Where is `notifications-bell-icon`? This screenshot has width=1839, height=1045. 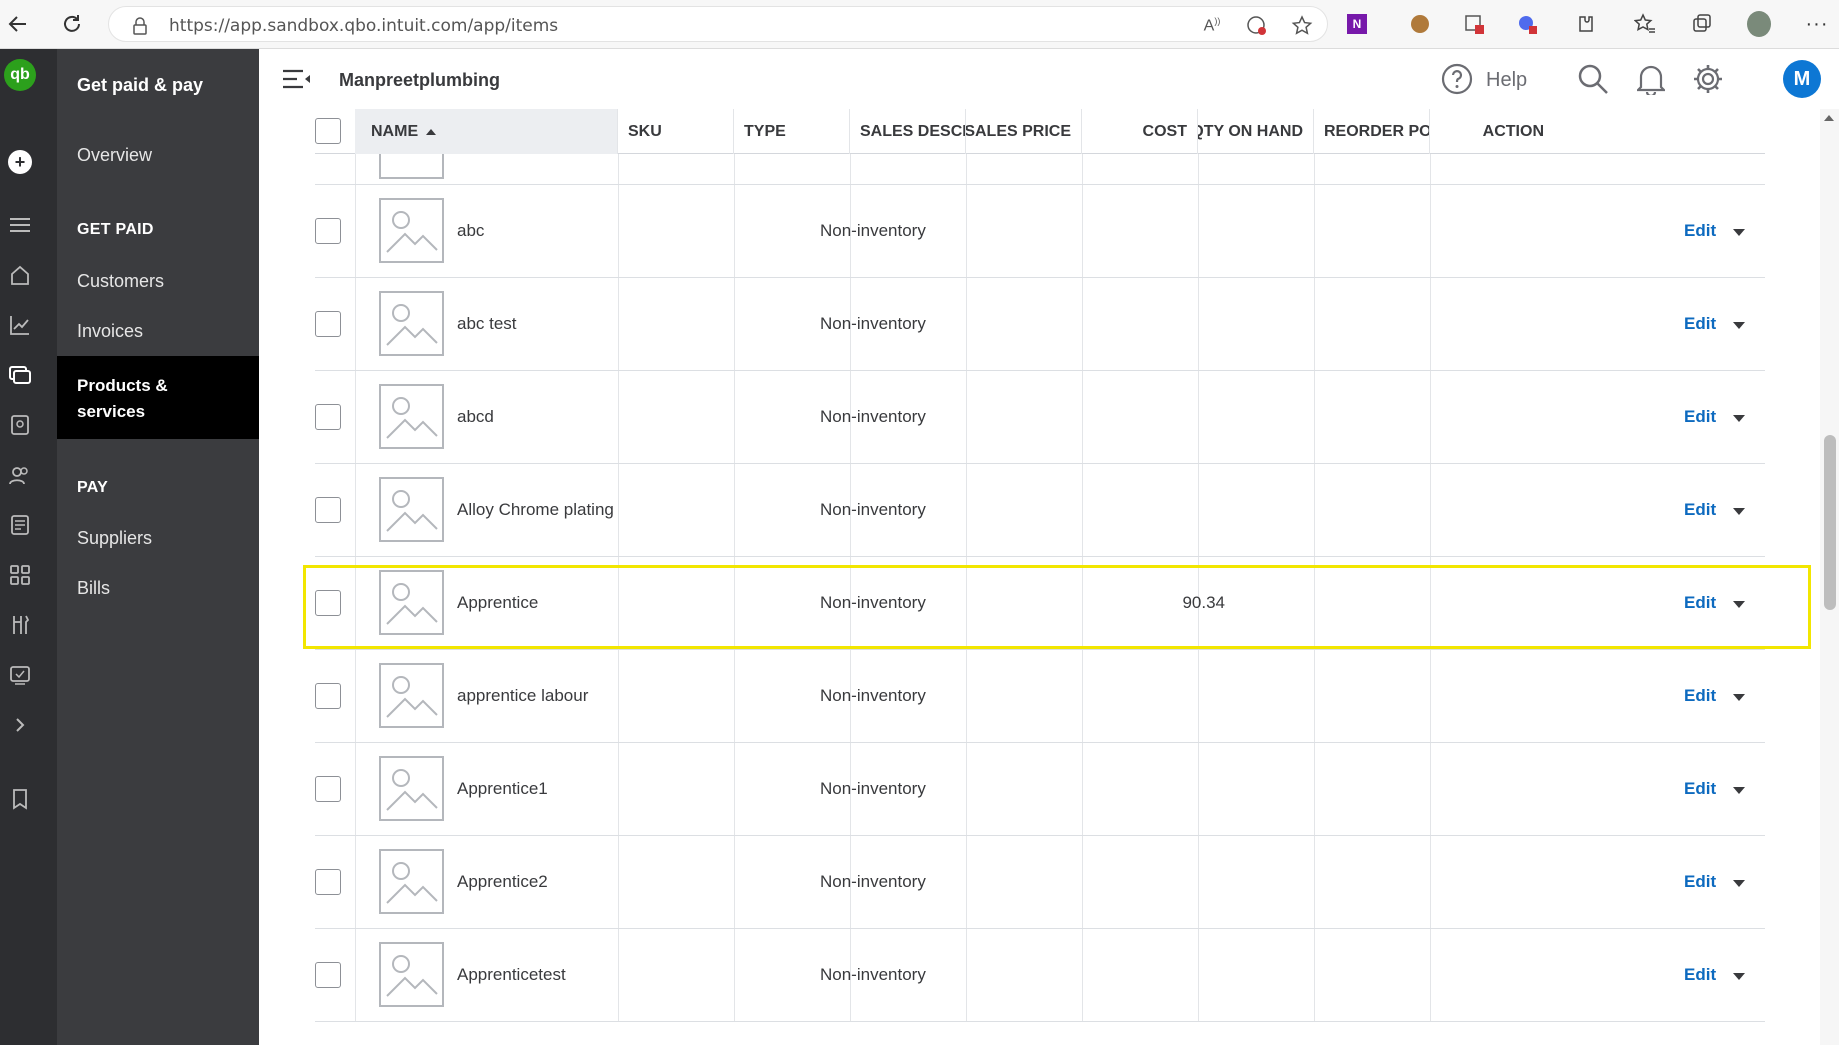
notifications-bell-icon is located at coordinates (1651, 79).